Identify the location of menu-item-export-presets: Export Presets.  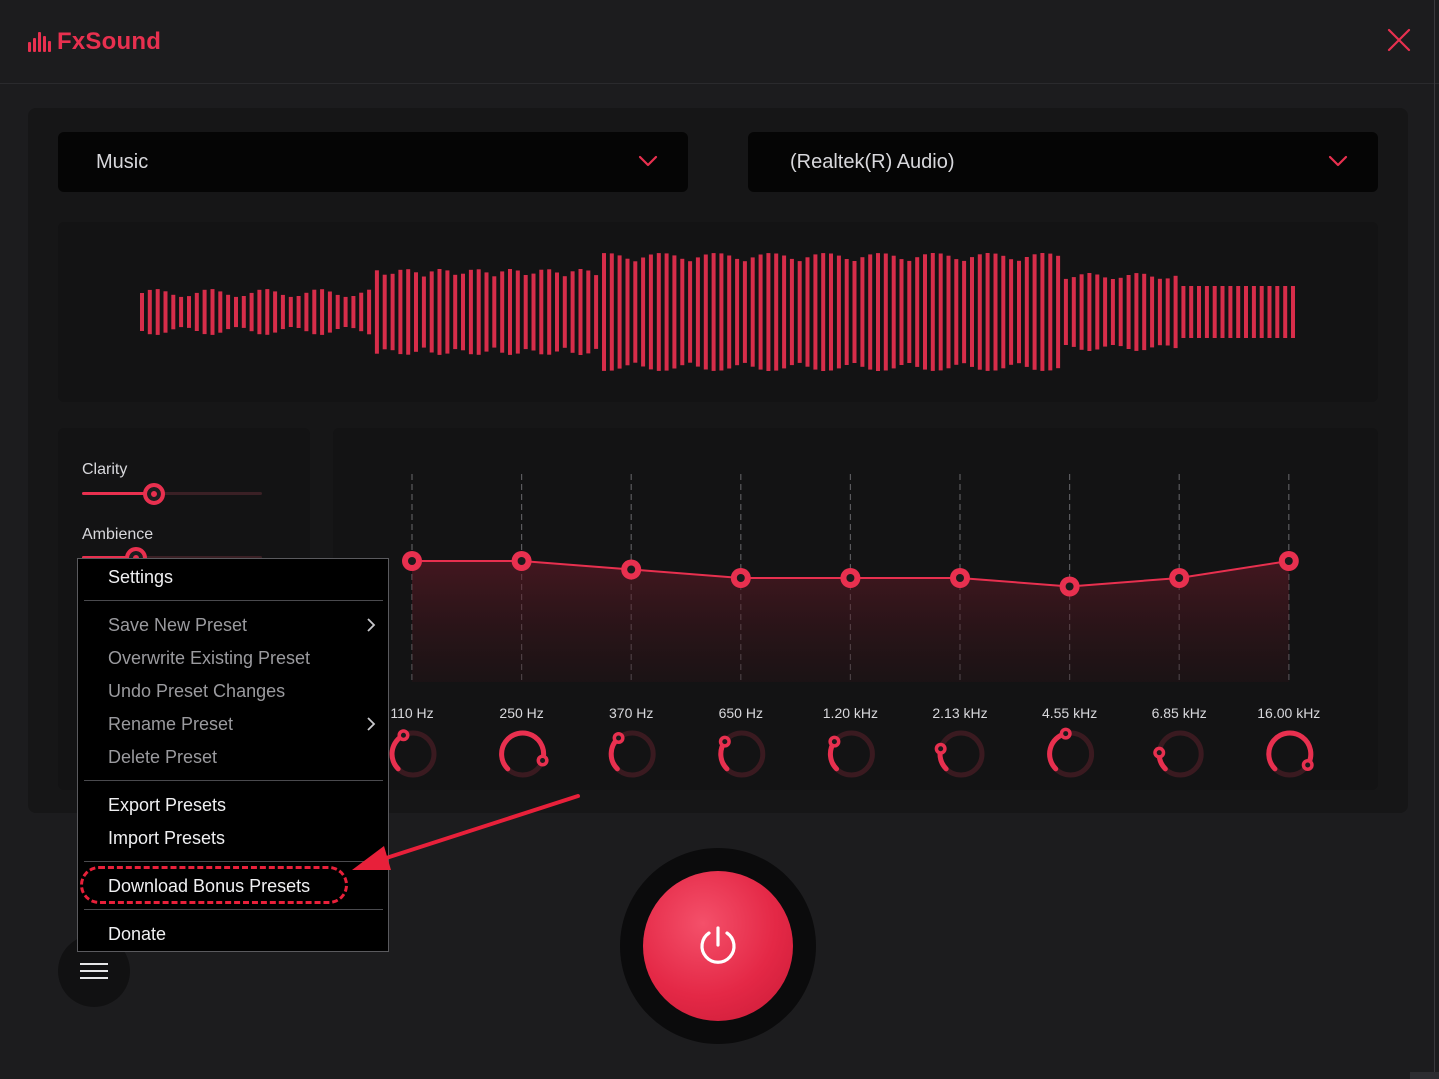
(167, 805).